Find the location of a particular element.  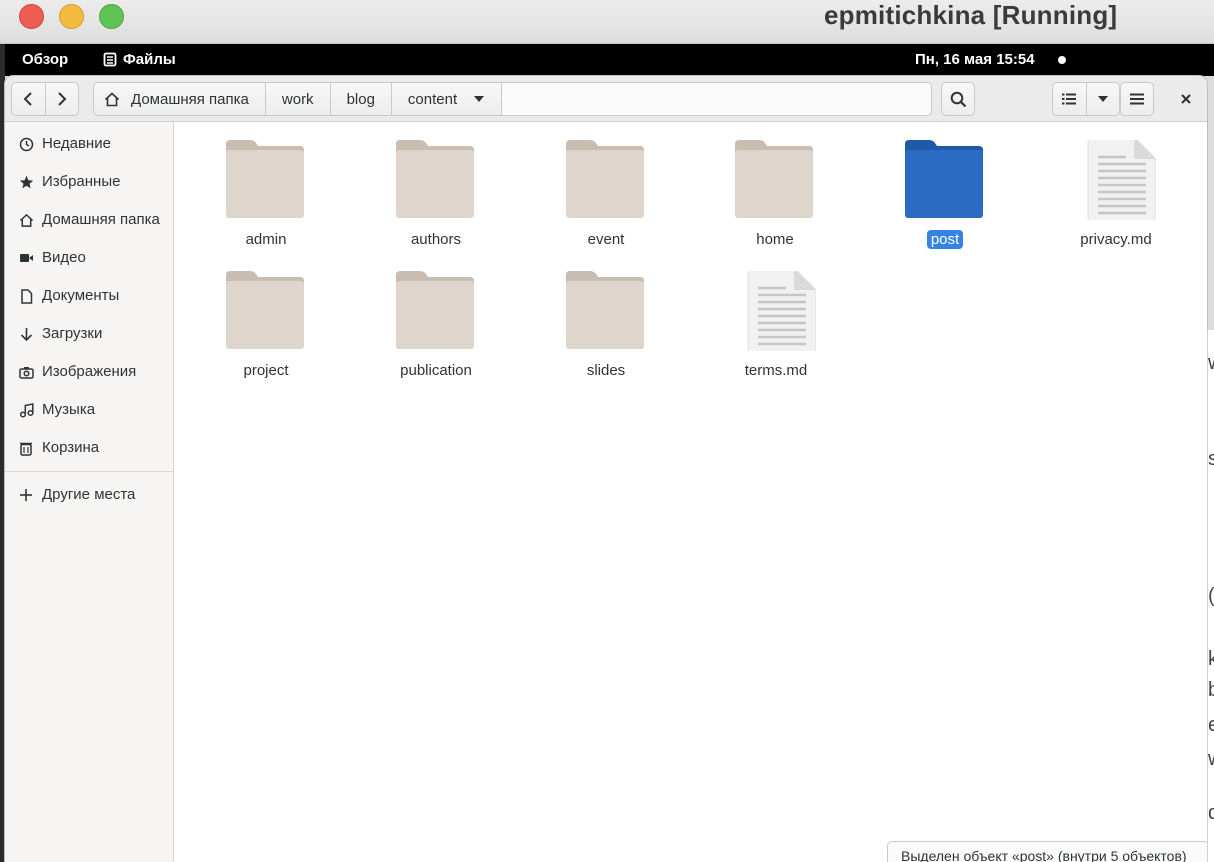

sidebar-item-trash: Корзина is located at coordinates (89, 448).